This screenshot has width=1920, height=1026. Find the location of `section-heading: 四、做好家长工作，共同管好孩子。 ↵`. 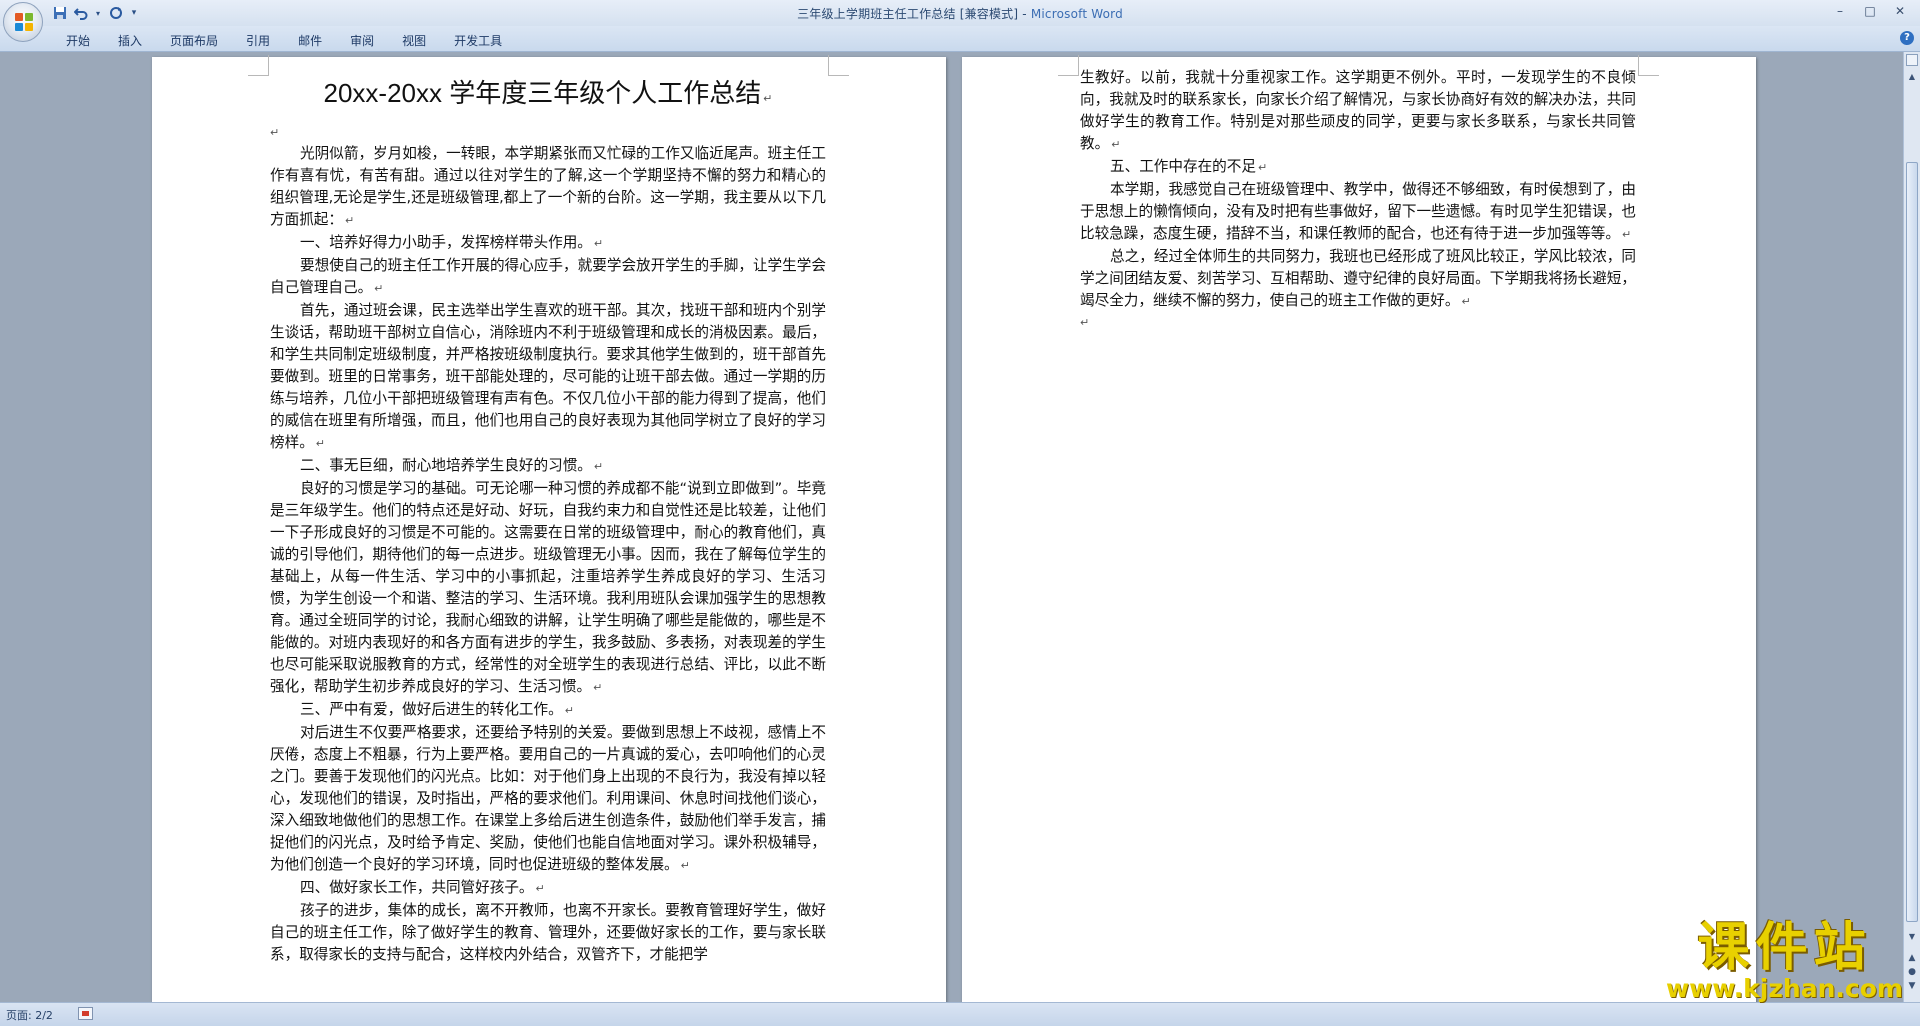

section-heading: 四、做好家长工作，共同管好孩子。 ↵ is located at coordinates (422, 887).